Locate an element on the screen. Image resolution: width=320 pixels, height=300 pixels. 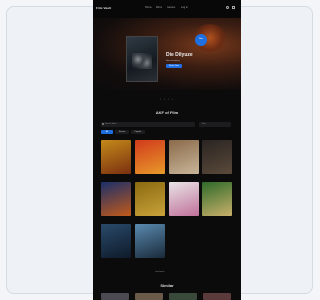
nav-item-login: Log in is located at coordinates (184, 7).